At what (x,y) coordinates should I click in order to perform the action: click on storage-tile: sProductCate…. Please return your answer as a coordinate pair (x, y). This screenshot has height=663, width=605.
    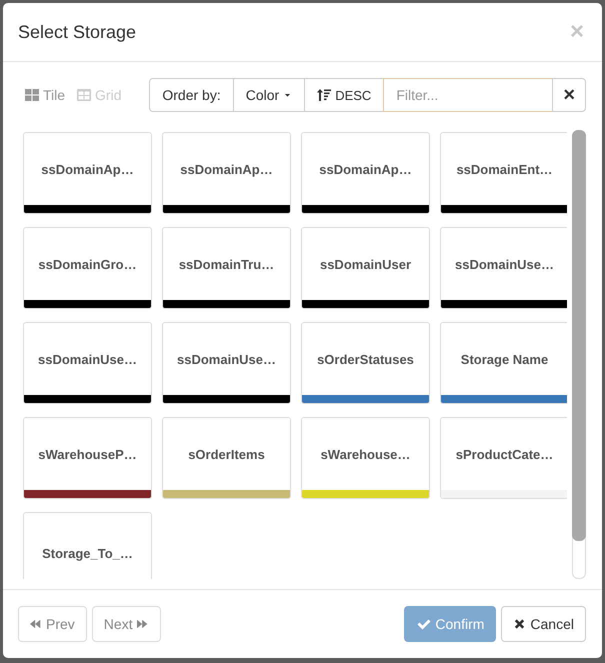
    Looking at the image, I should click on (503, 458).